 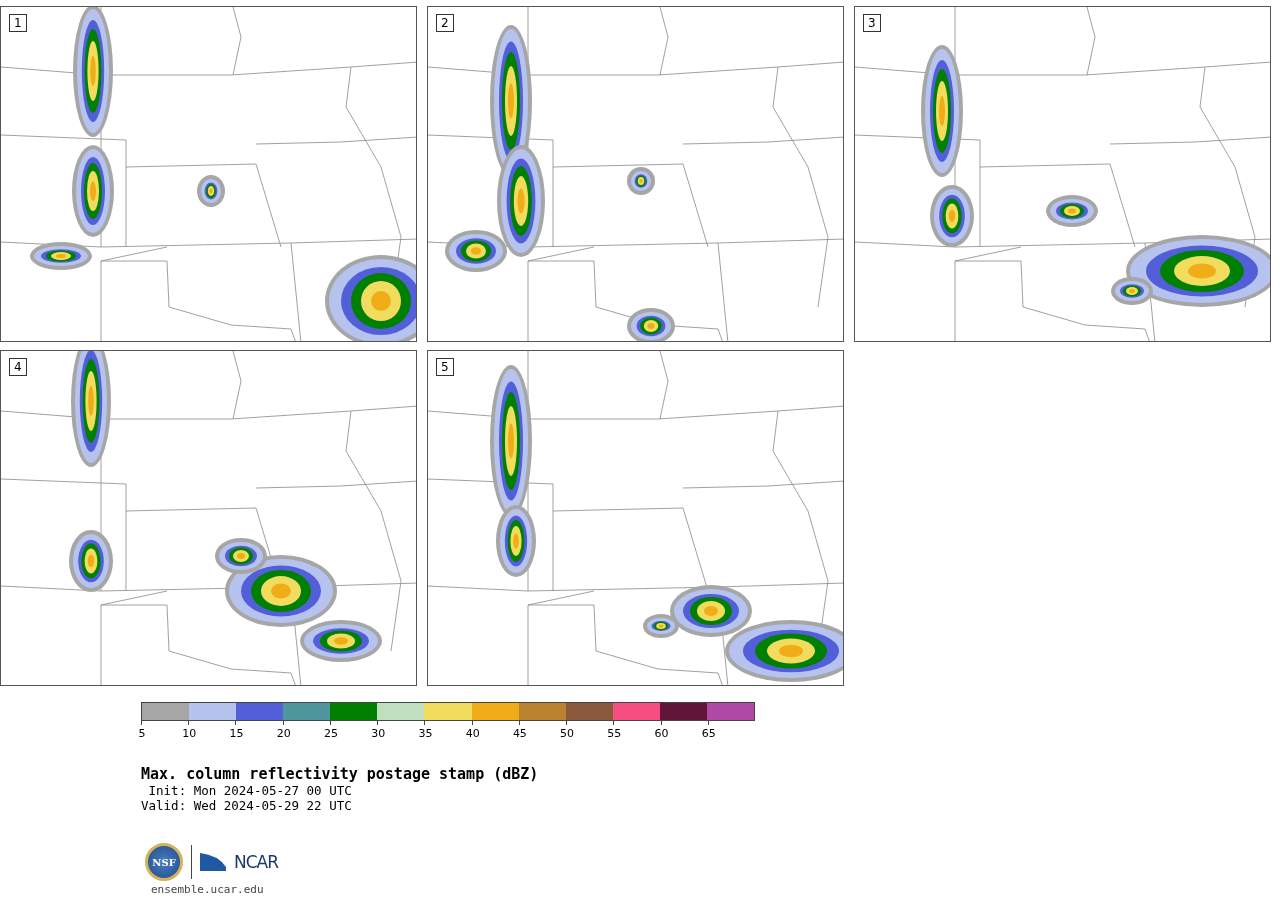 What do you see at coordinates (445, 23) in the screenshot?
I see `panel-number: 2` at bounding box center [445, 23].